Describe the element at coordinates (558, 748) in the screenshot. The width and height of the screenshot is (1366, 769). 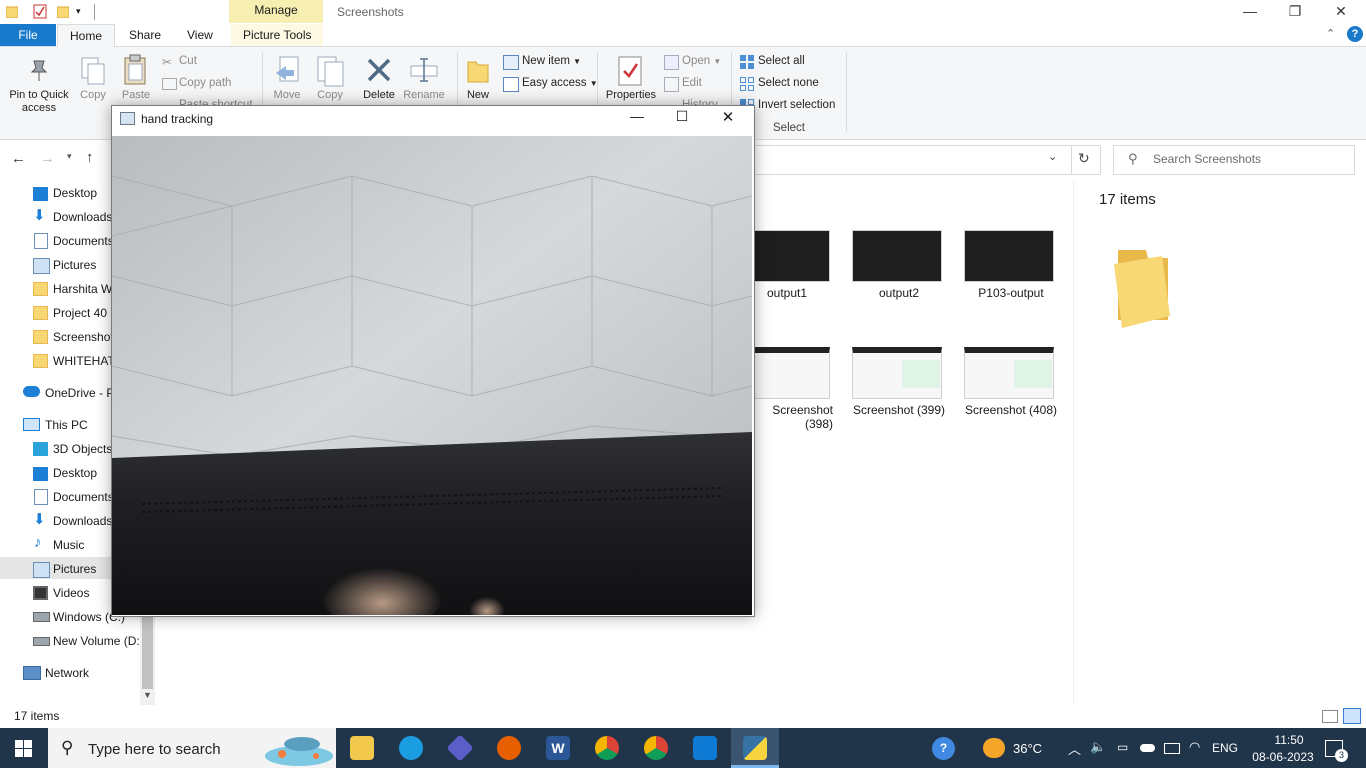
I see `word-icon: W` at that location.